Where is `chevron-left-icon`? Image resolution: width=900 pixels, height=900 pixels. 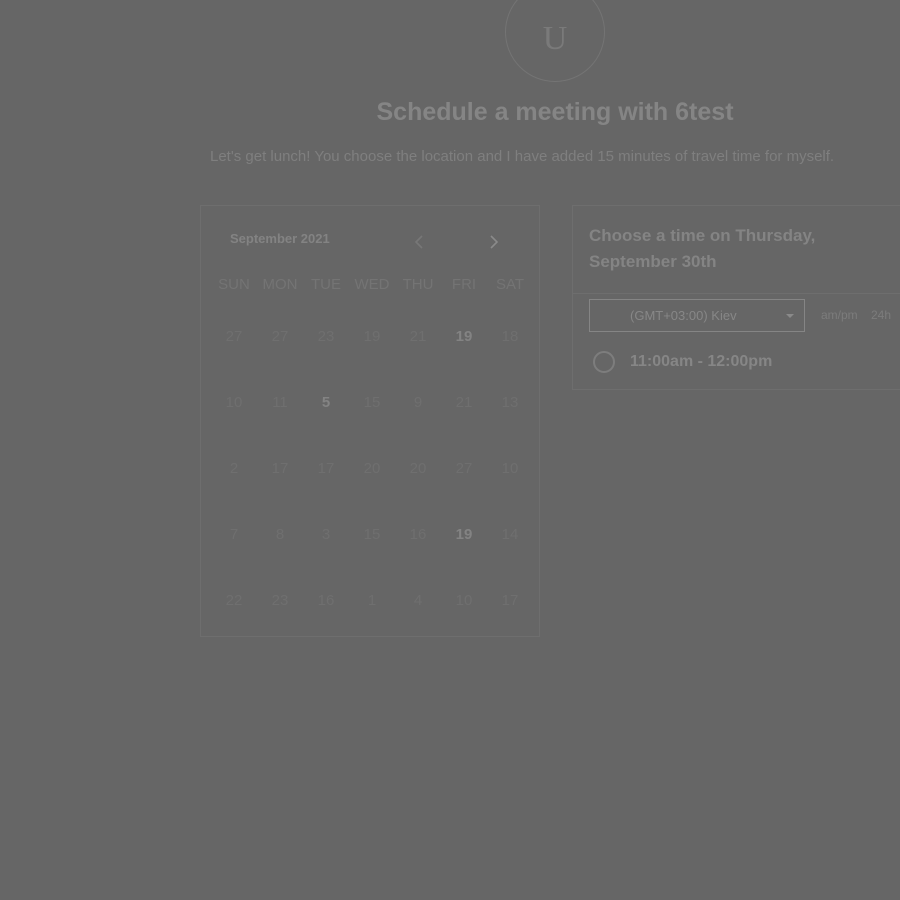 chevron-left-icon is located at coordinates (418, 242).